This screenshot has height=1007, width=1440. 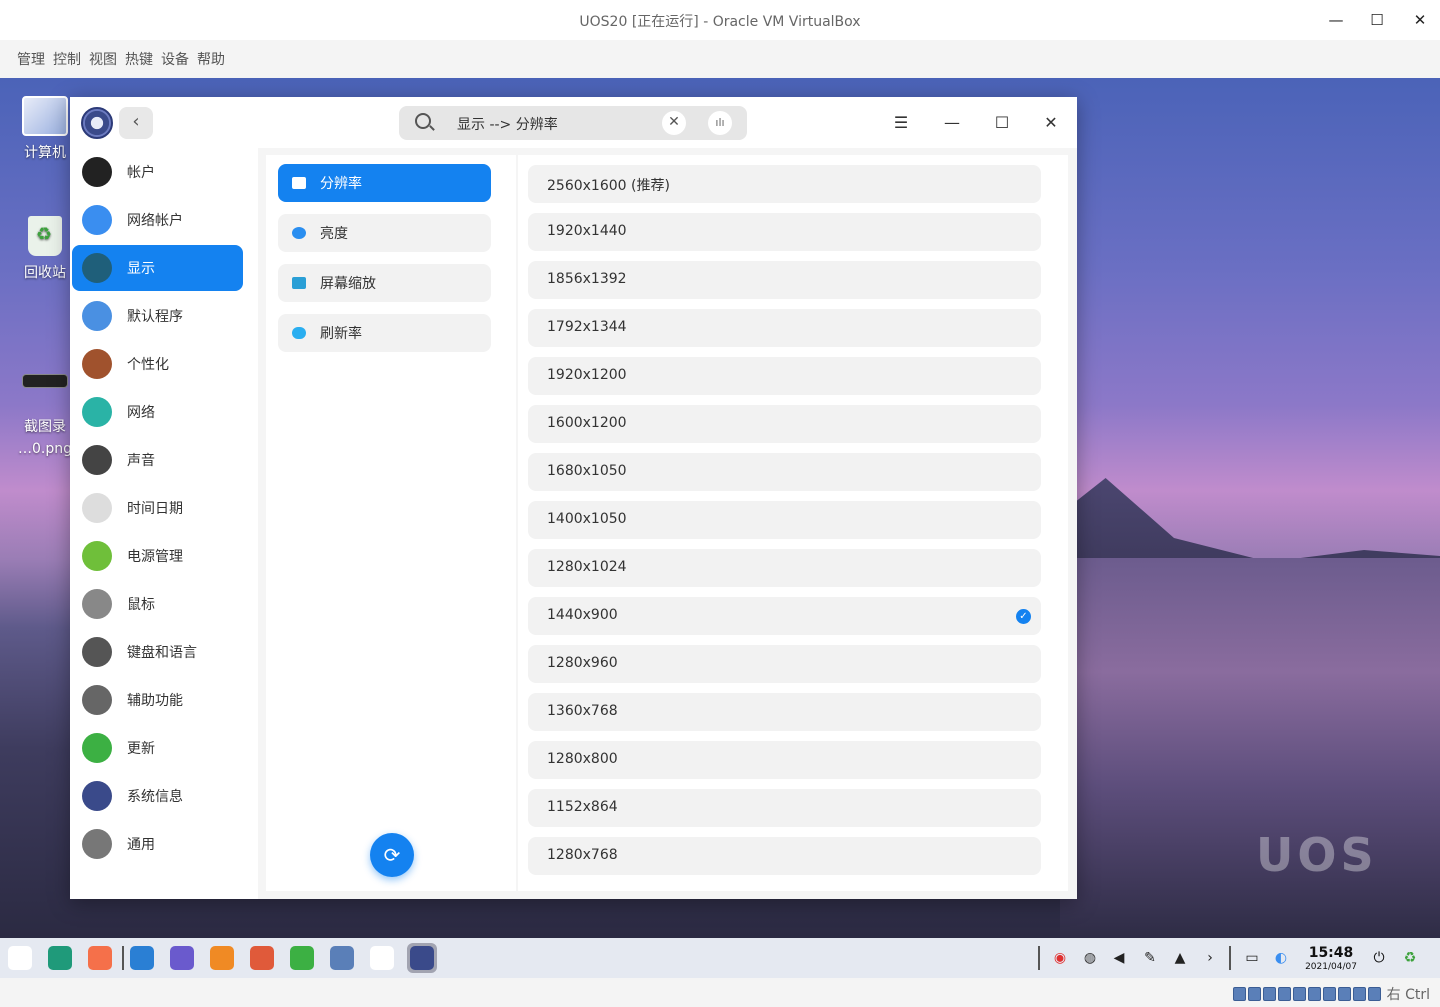 I want to click on clear-search-icon: ✕, so click(x=674, y=123).